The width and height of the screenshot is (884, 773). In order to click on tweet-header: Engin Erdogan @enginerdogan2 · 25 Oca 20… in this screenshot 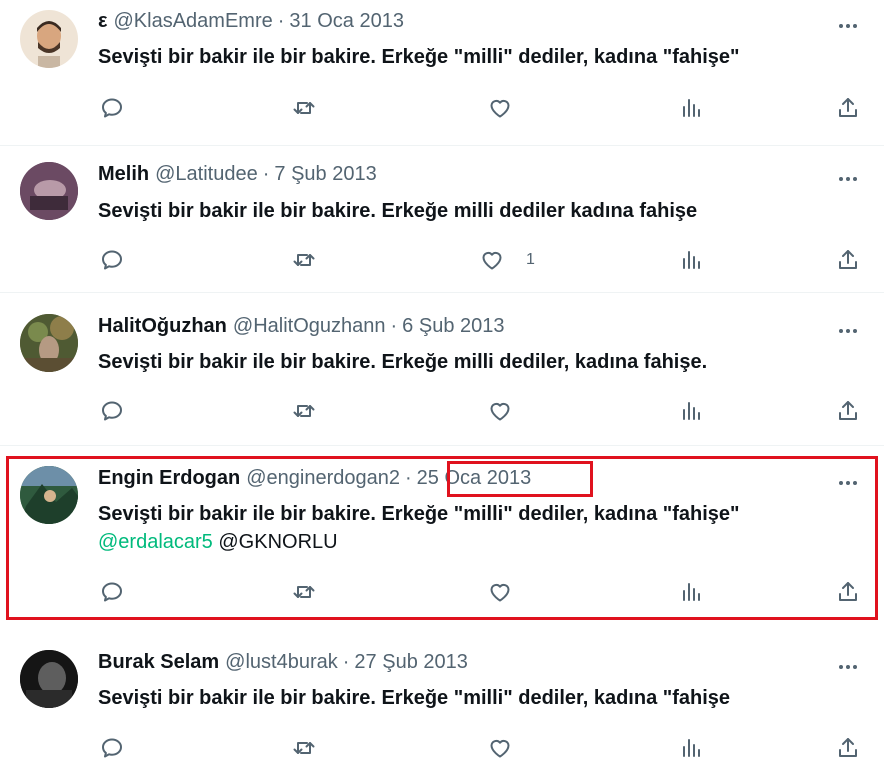, I will do `click(314, 478)`.